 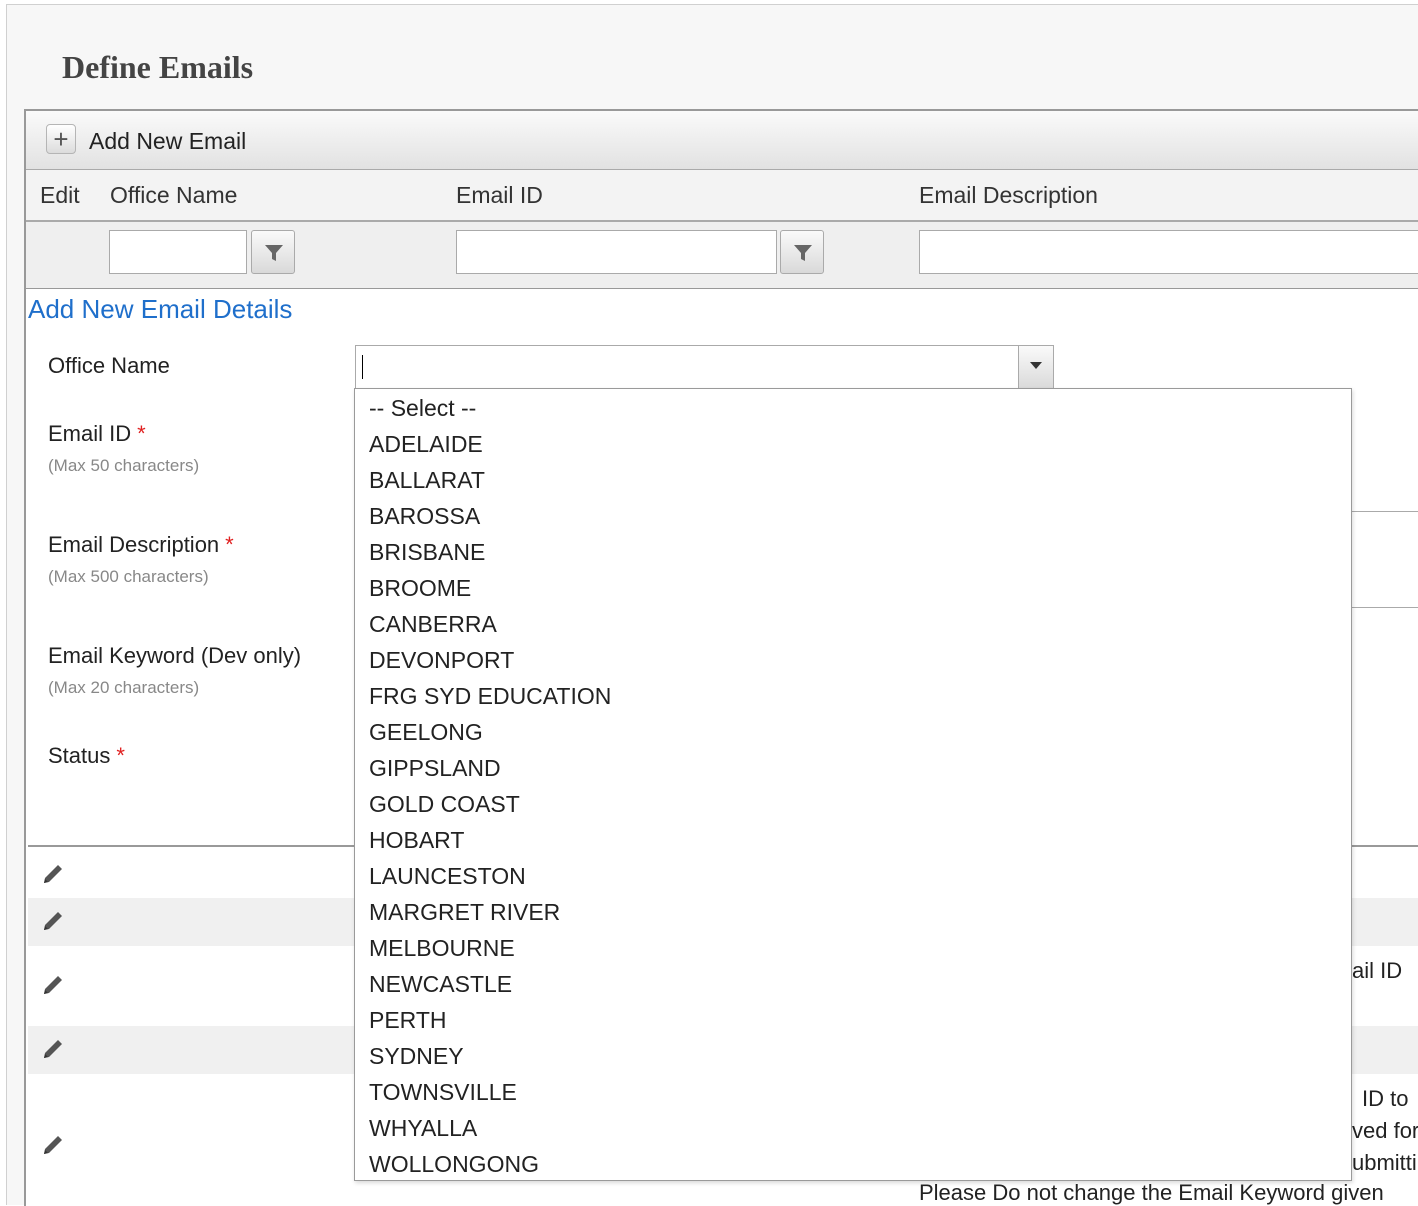 What do you see at coordinates (97, 433) in the screenshot?
I see `email-id-label: Email ID *` at bounding box center [97, 433].